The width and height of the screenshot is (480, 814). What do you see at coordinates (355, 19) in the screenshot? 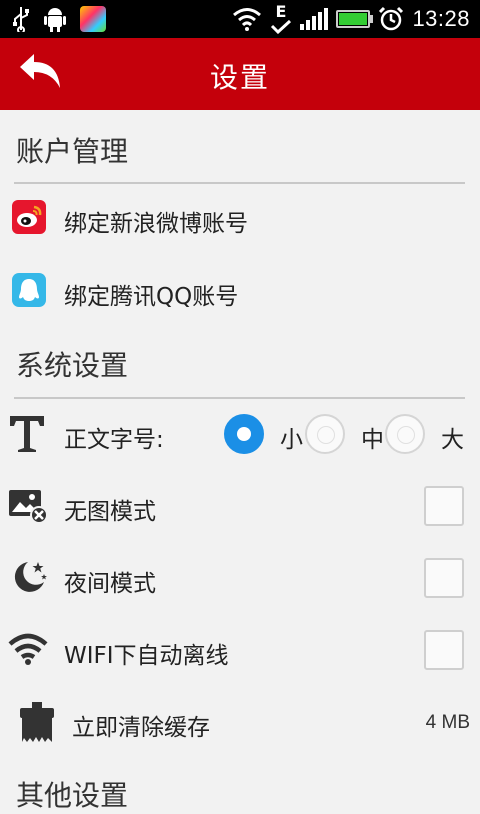
I see `battery-icon` at bounding box center [355, 19].